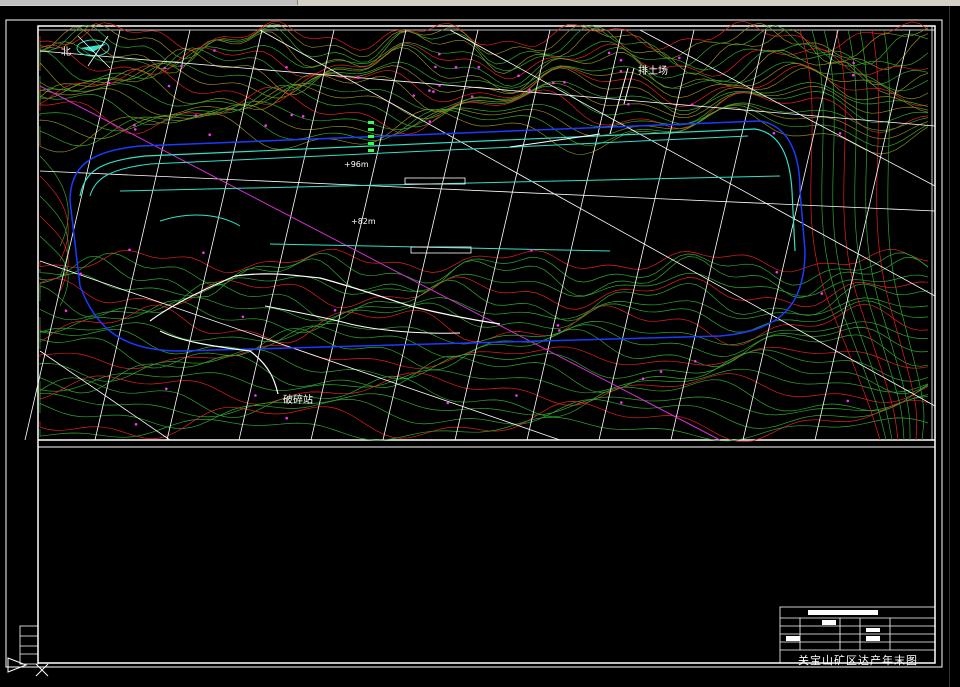 This screenshot has width=960, height=687. Describe the element at coordinates (858, 660) in the screenshot. I see `drawing-title: 关宝山矿区达产年末图` at that location.